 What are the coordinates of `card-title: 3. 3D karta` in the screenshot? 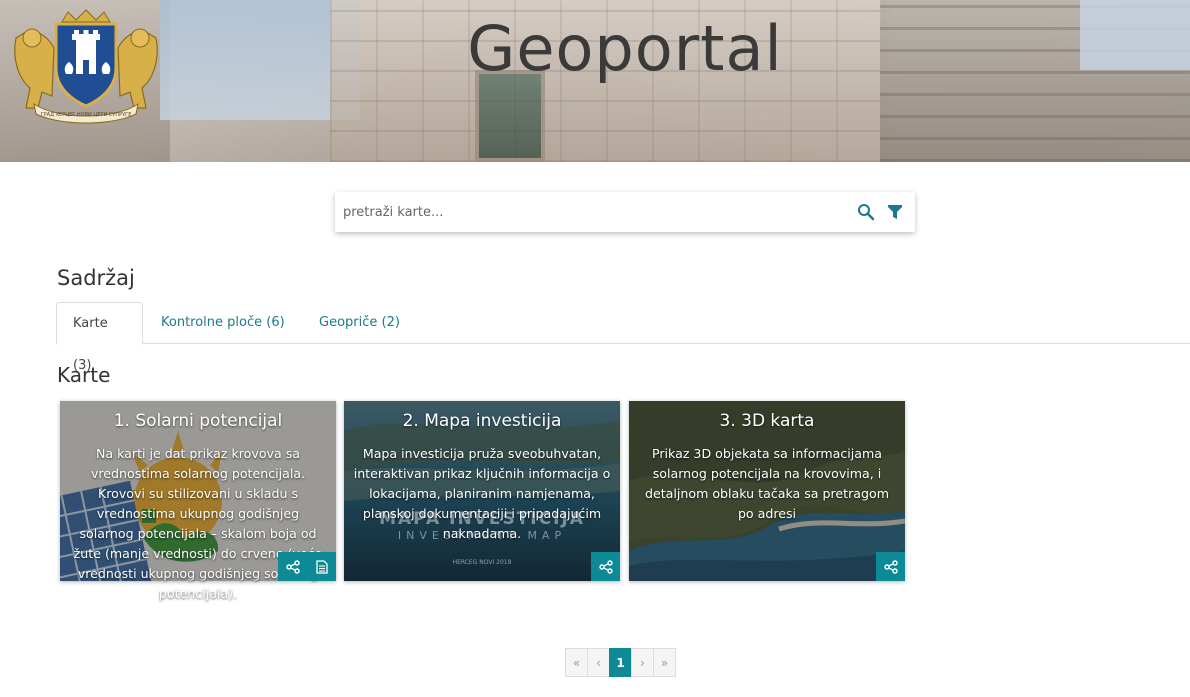 It's located at (767, 421).